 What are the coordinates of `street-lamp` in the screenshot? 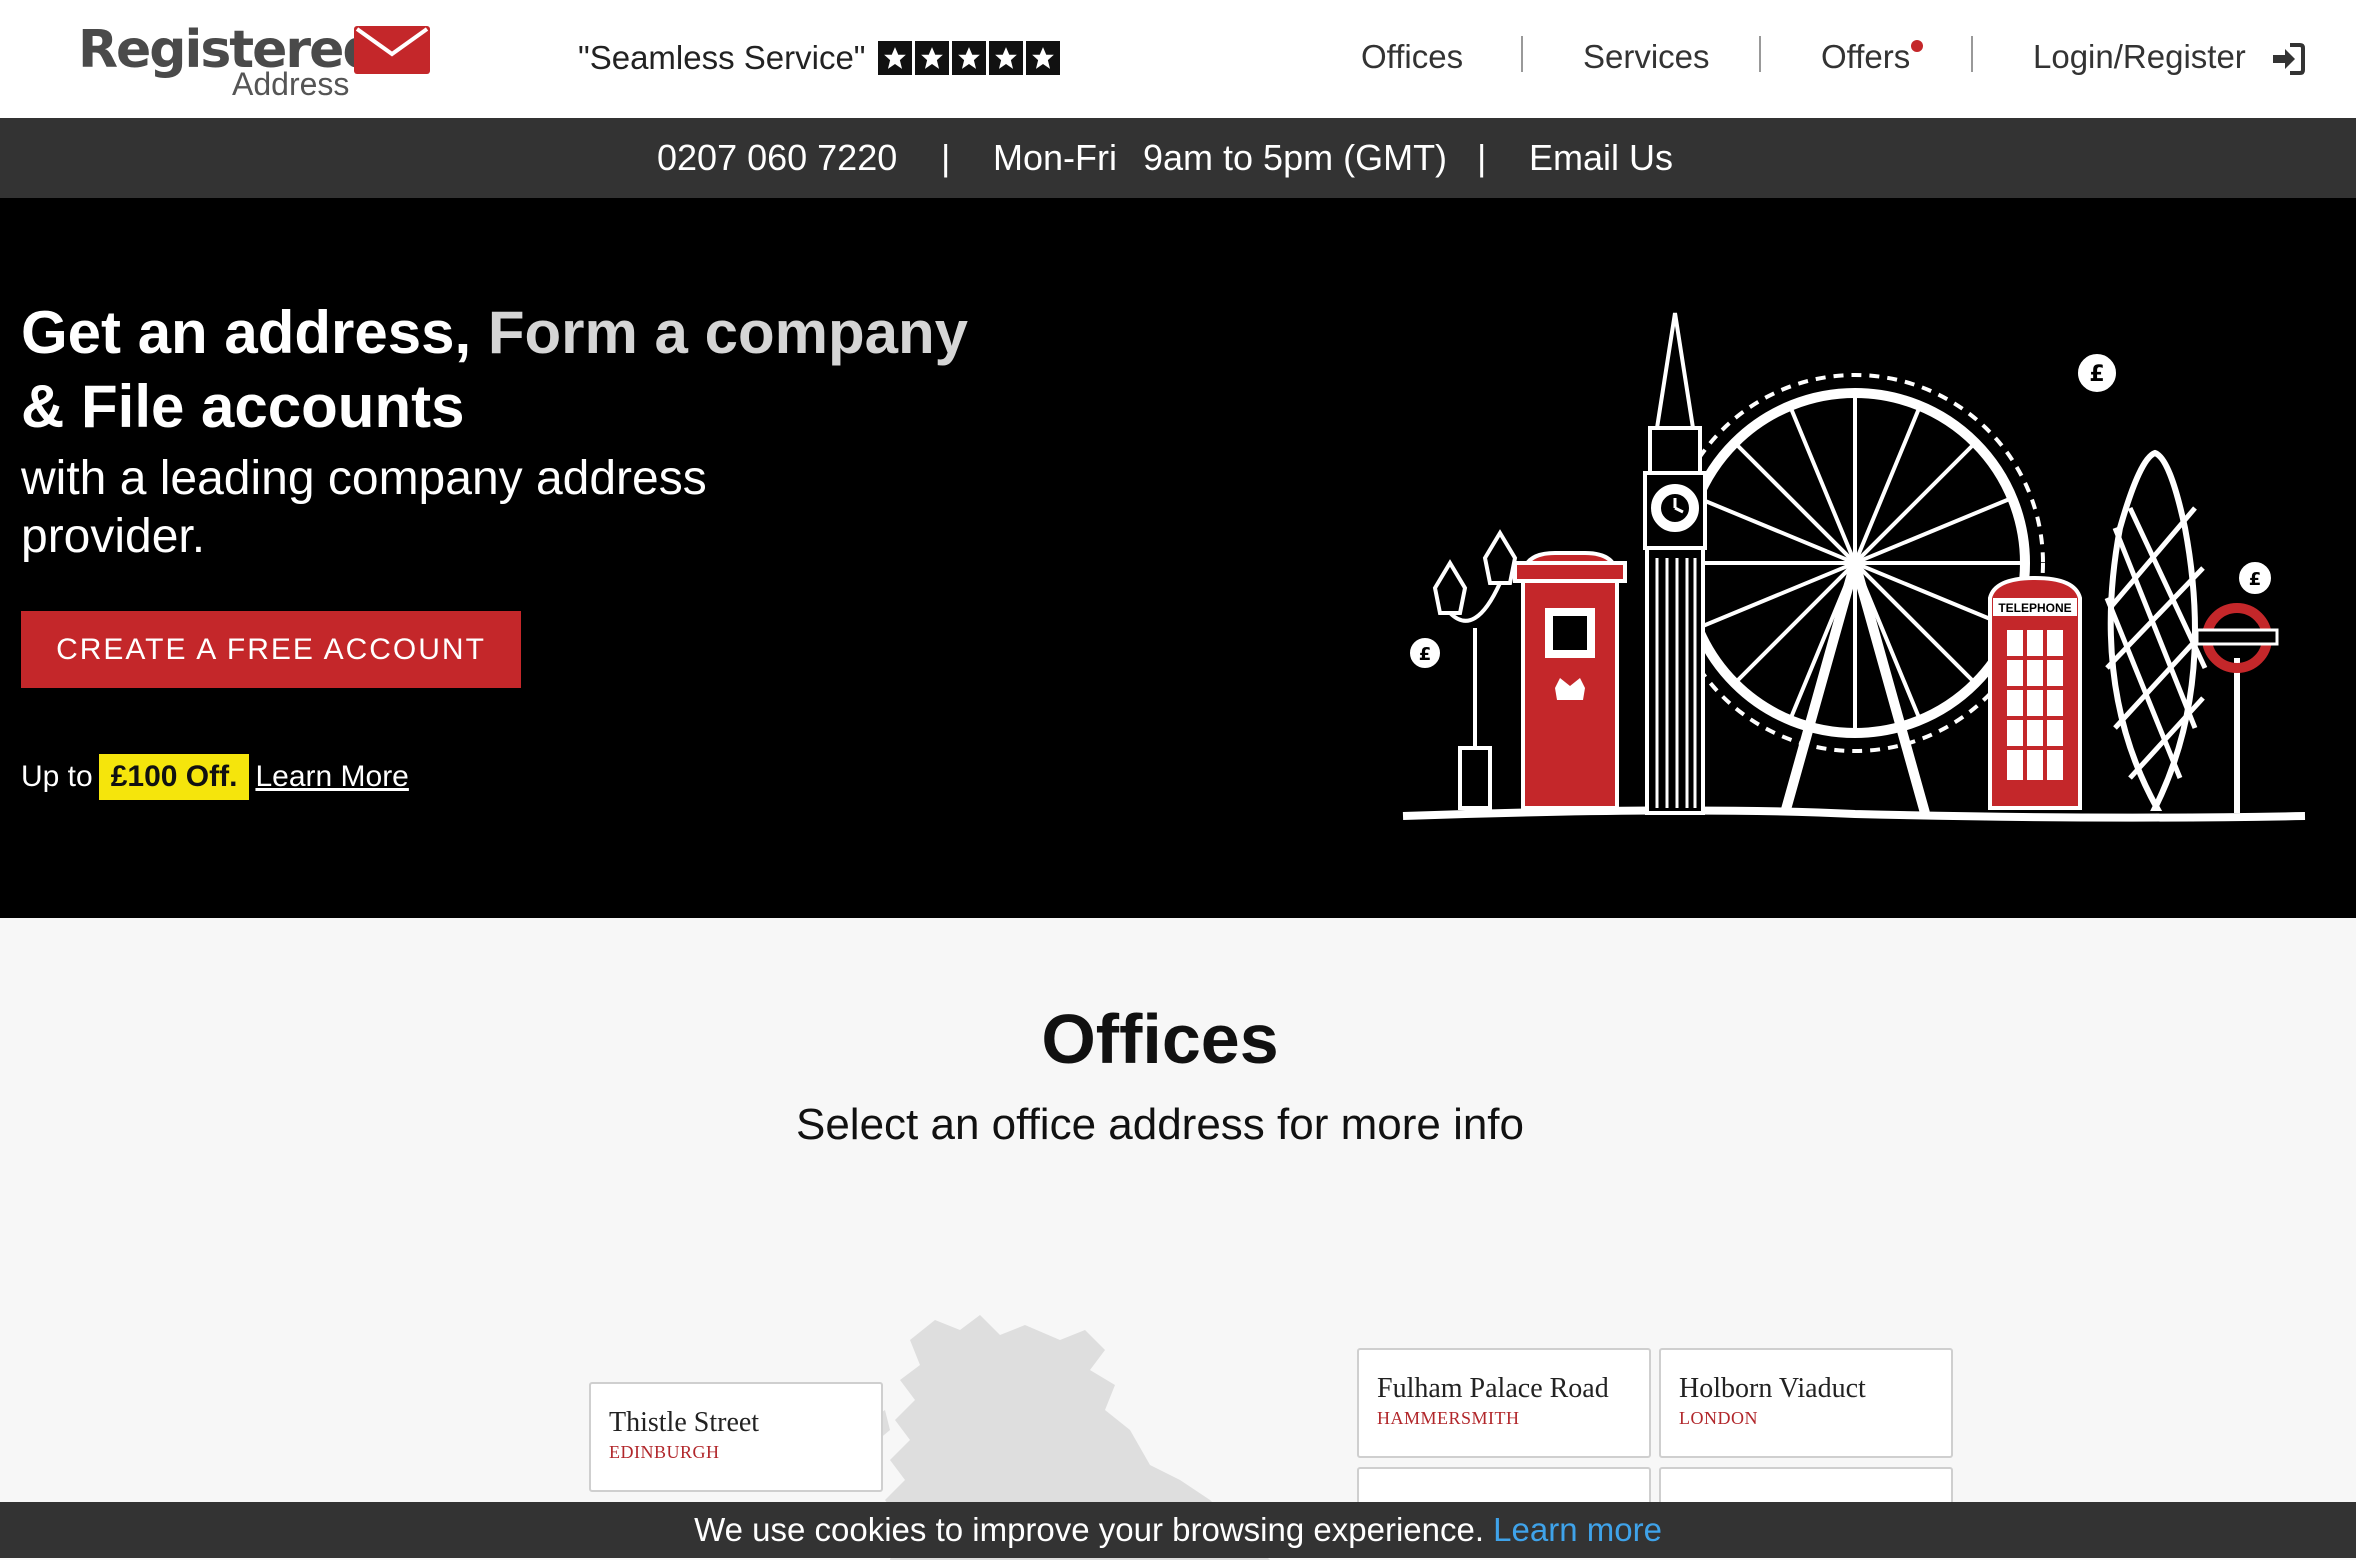 It's located at (1475, 669).